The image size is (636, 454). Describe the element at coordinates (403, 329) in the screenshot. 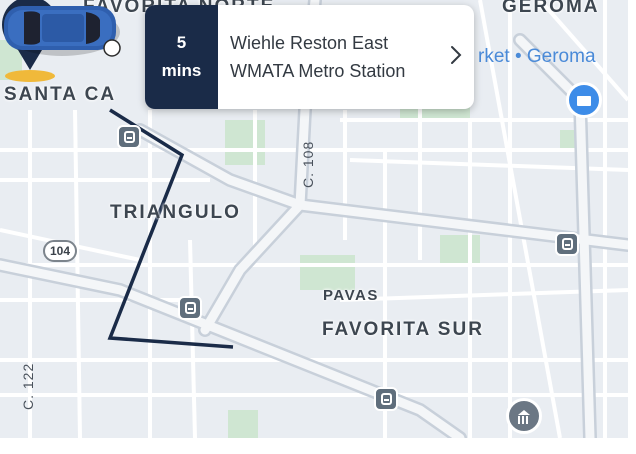

I see `place-label-favorita-sur: FAVORITA SUR` at that location.